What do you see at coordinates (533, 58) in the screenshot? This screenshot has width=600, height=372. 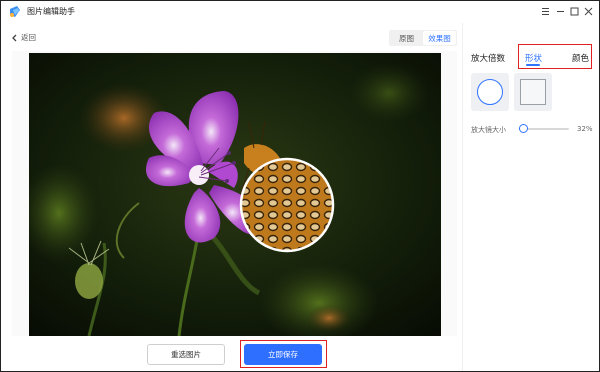 I see `tab-shape: 形状` at bounding box center [533, 58].